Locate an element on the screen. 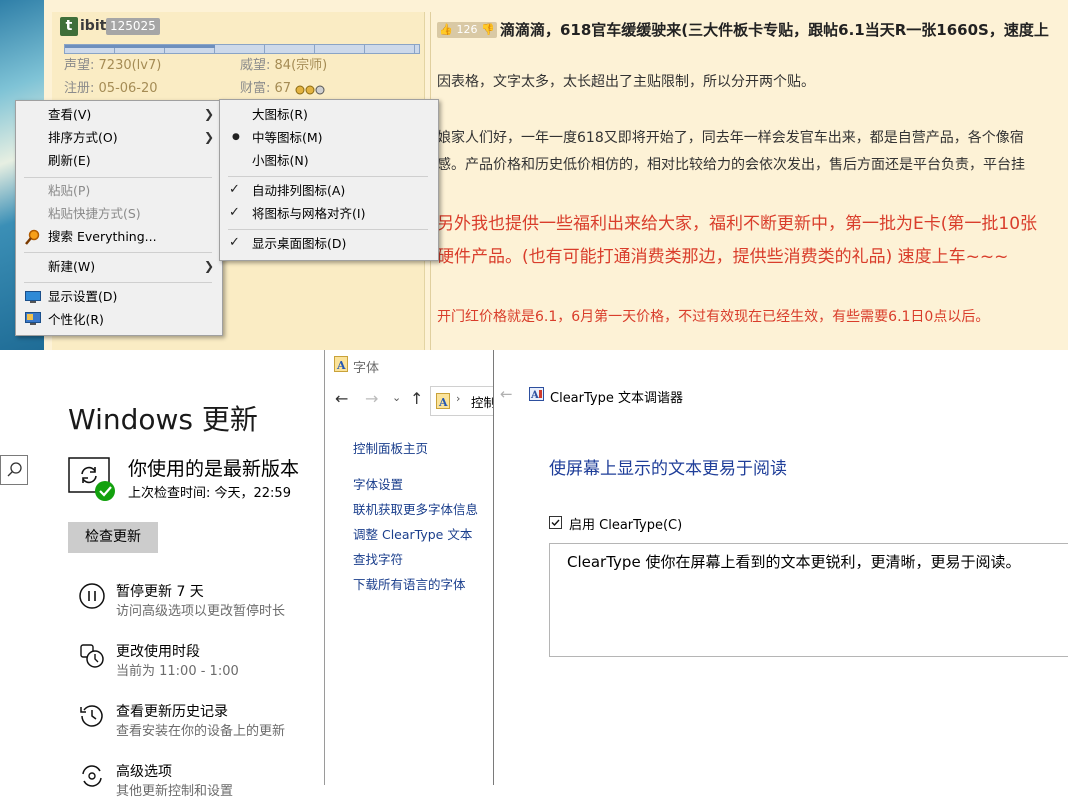 The width and height of the screenshot is (1068, 799). menu-item-personalize: 个性化(R) is located at coordinates (76, 320).